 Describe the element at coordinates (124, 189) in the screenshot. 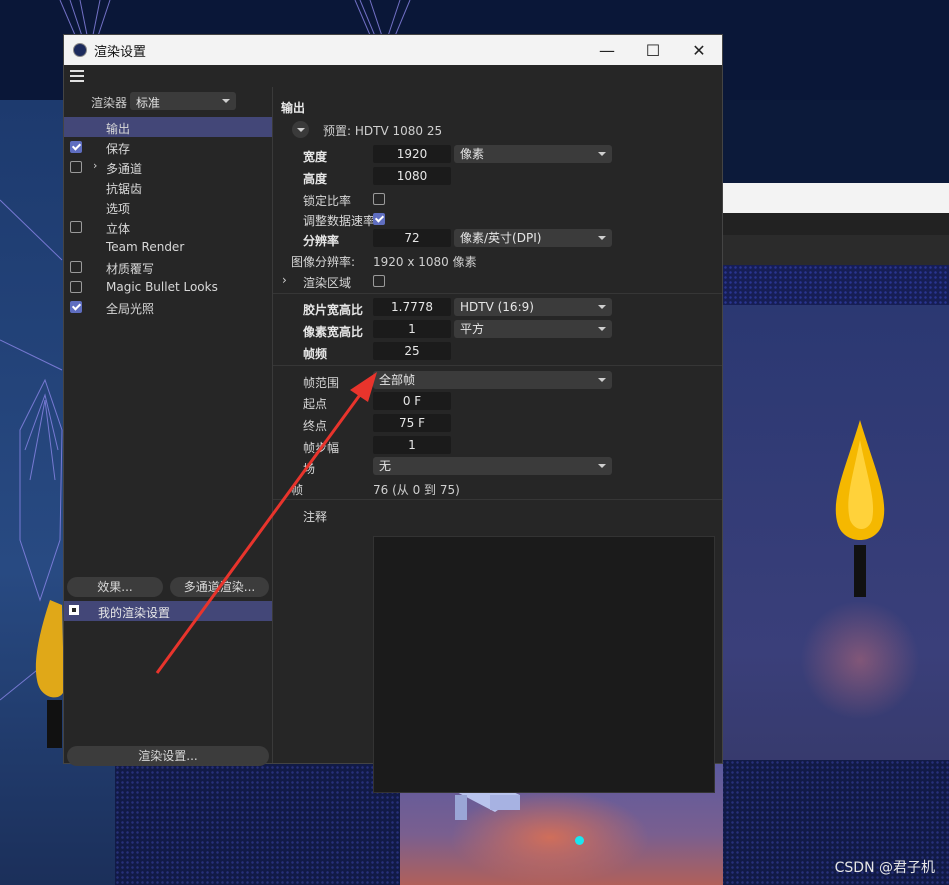

I see `tree-item-label: 抗锯齿` at that location.